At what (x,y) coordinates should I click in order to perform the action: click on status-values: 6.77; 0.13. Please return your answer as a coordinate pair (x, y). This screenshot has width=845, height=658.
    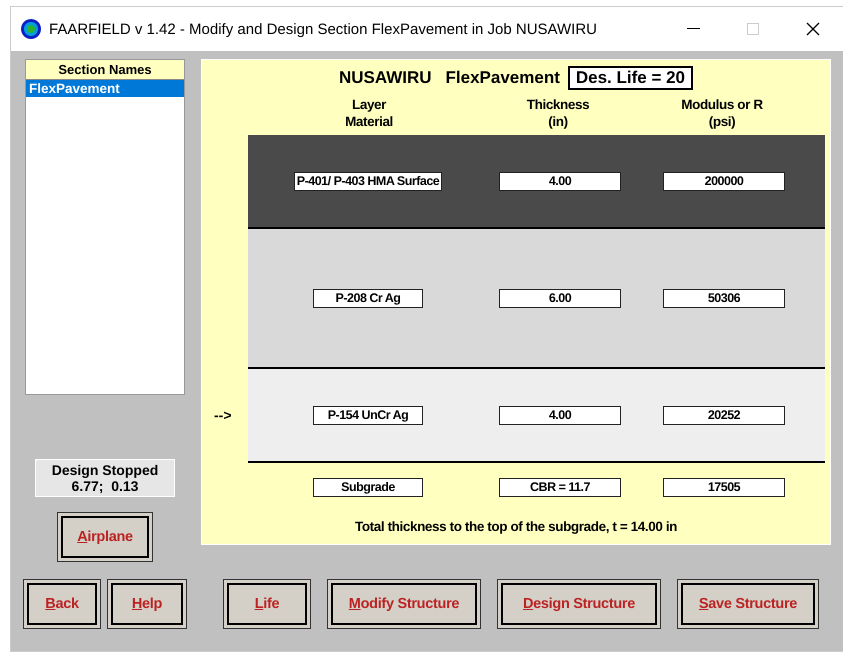
    Looking at the image, I should click on (105, 486).